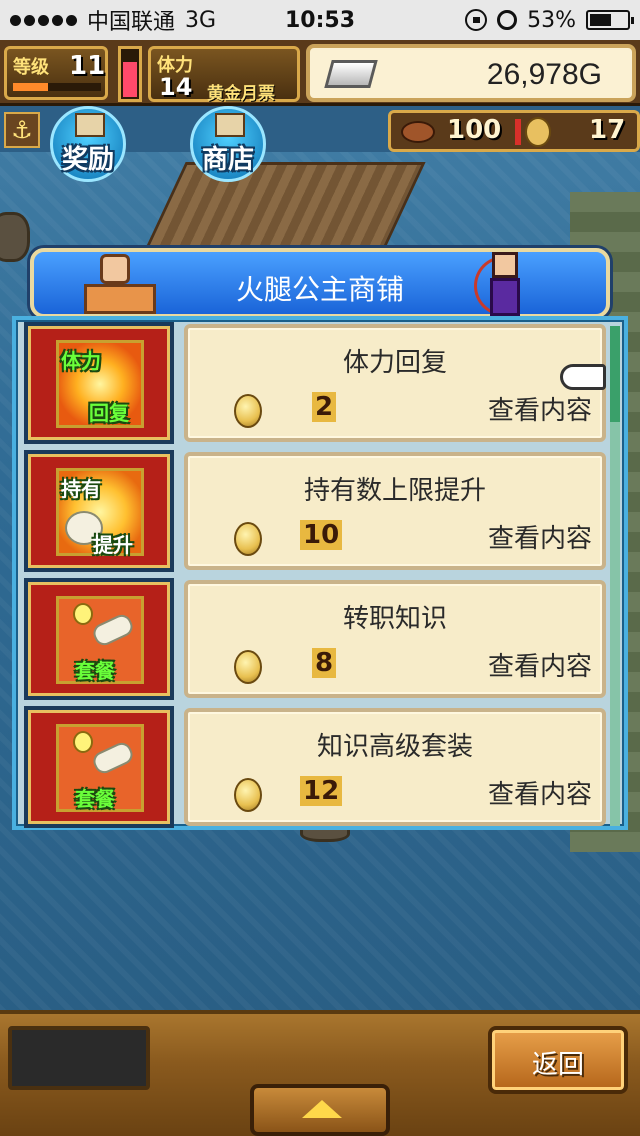  Describe the element at coordinates (514, 131) in the screenshot. I see `resource-panel: 100 17` at that location.